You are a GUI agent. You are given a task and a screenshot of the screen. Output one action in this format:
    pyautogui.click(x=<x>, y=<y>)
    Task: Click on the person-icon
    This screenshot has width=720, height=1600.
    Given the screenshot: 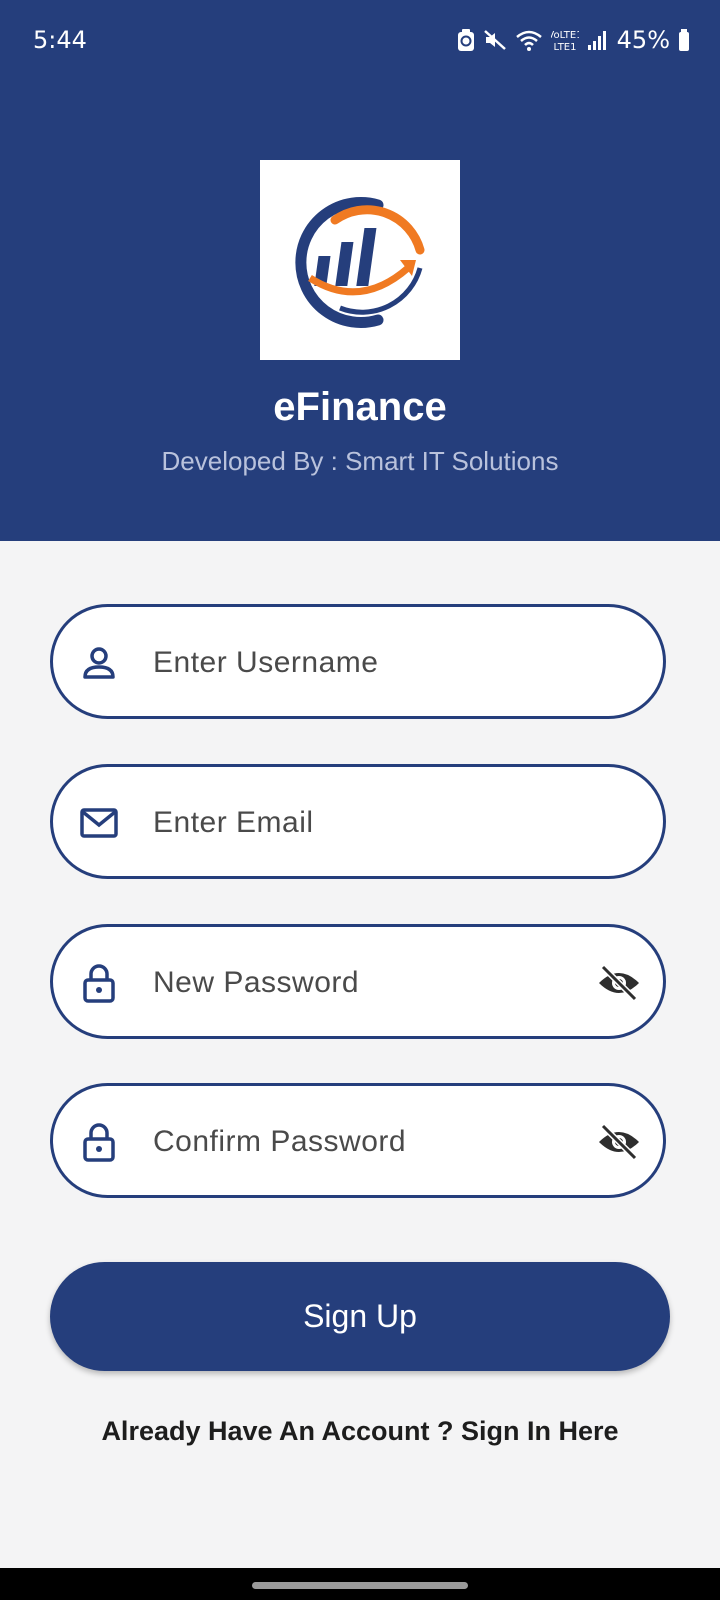 What is the action you would take?
    pyautogui.click(x=99, y=663)
    